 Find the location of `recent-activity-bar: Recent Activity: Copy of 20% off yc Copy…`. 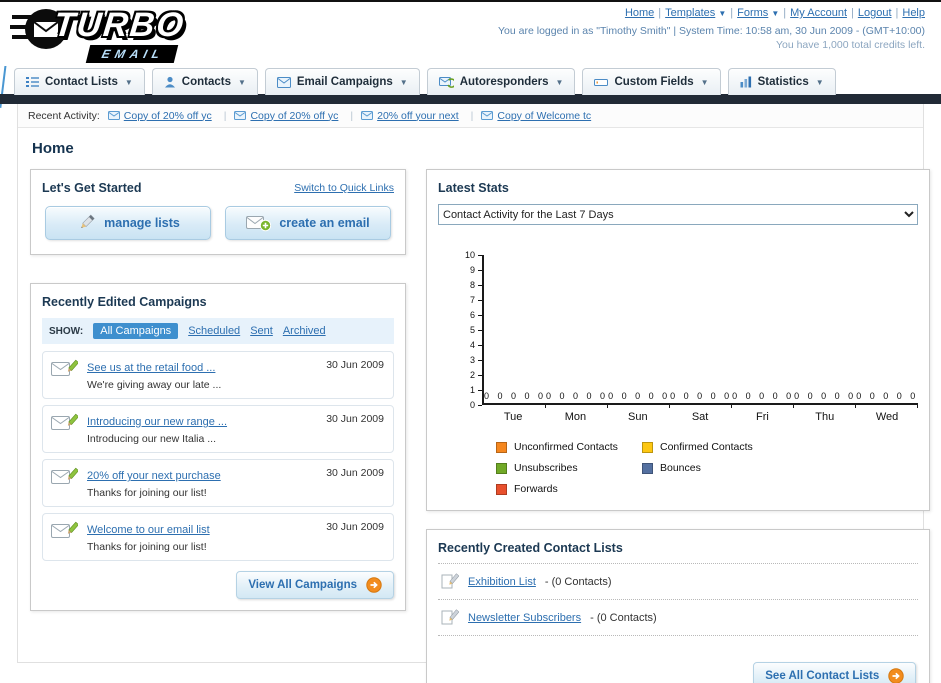

recent-activity-bar: Recent Activity: Copy of 20% off yc Copy… is located at coordinates (470, 116).